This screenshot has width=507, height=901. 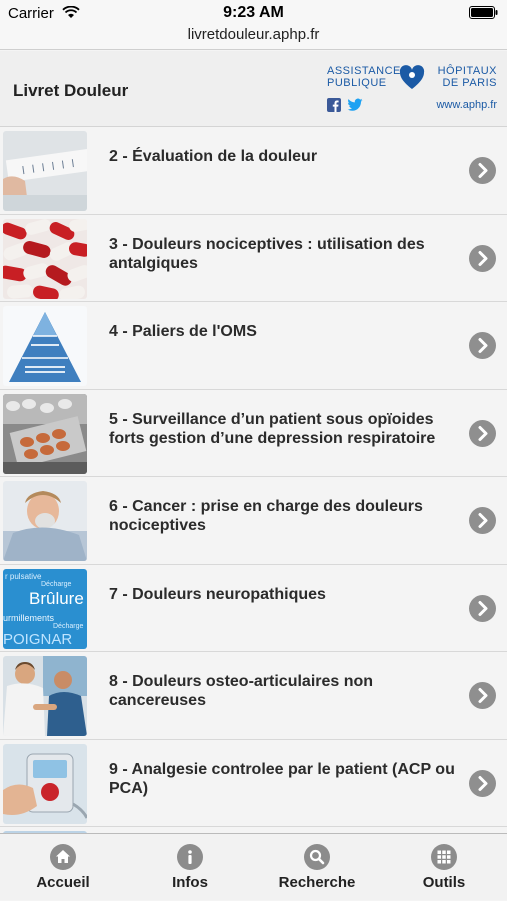 What do you see at coordinates (357, 83) in the screenshot?
I see `logo-left-line2: PUBLIQUE` at bounding box center [357, 83].